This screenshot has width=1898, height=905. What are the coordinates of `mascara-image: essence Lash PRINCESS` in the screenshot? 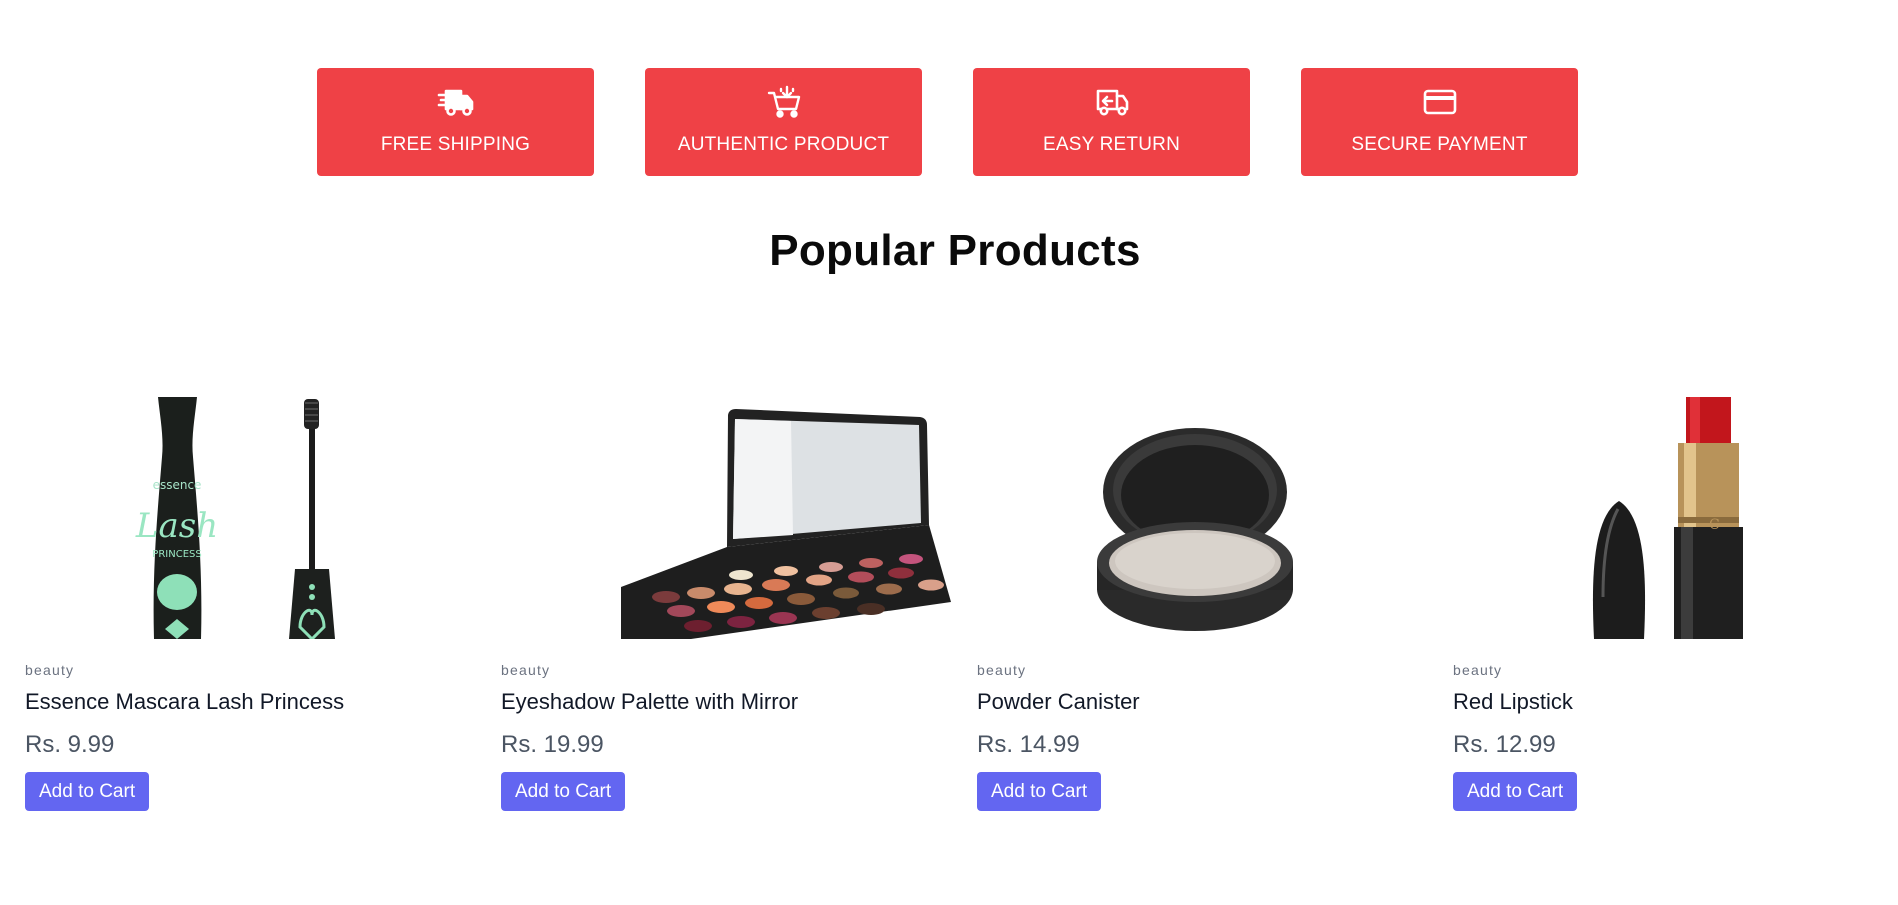 It's located at (263, 518).